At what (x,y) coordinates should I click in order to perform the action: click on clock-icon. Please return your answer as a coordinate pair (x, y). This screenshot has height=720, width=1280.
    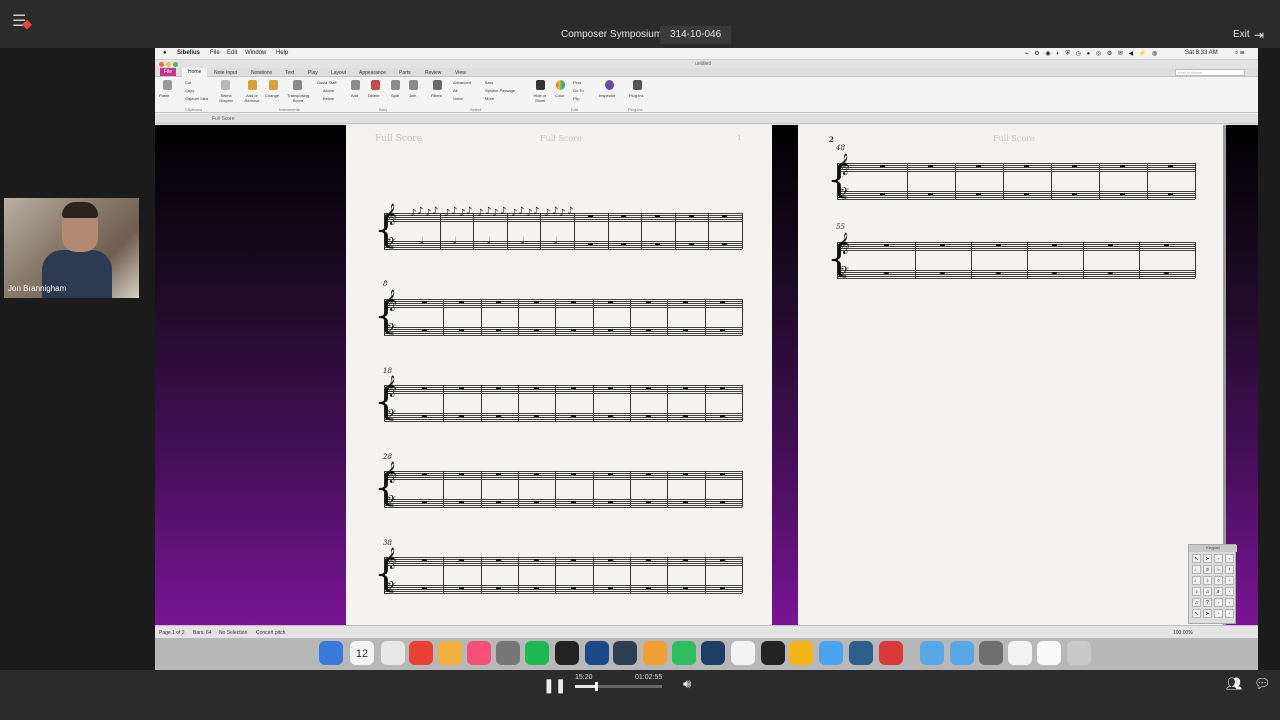
    Looking at the image, I should click on (393, 653).